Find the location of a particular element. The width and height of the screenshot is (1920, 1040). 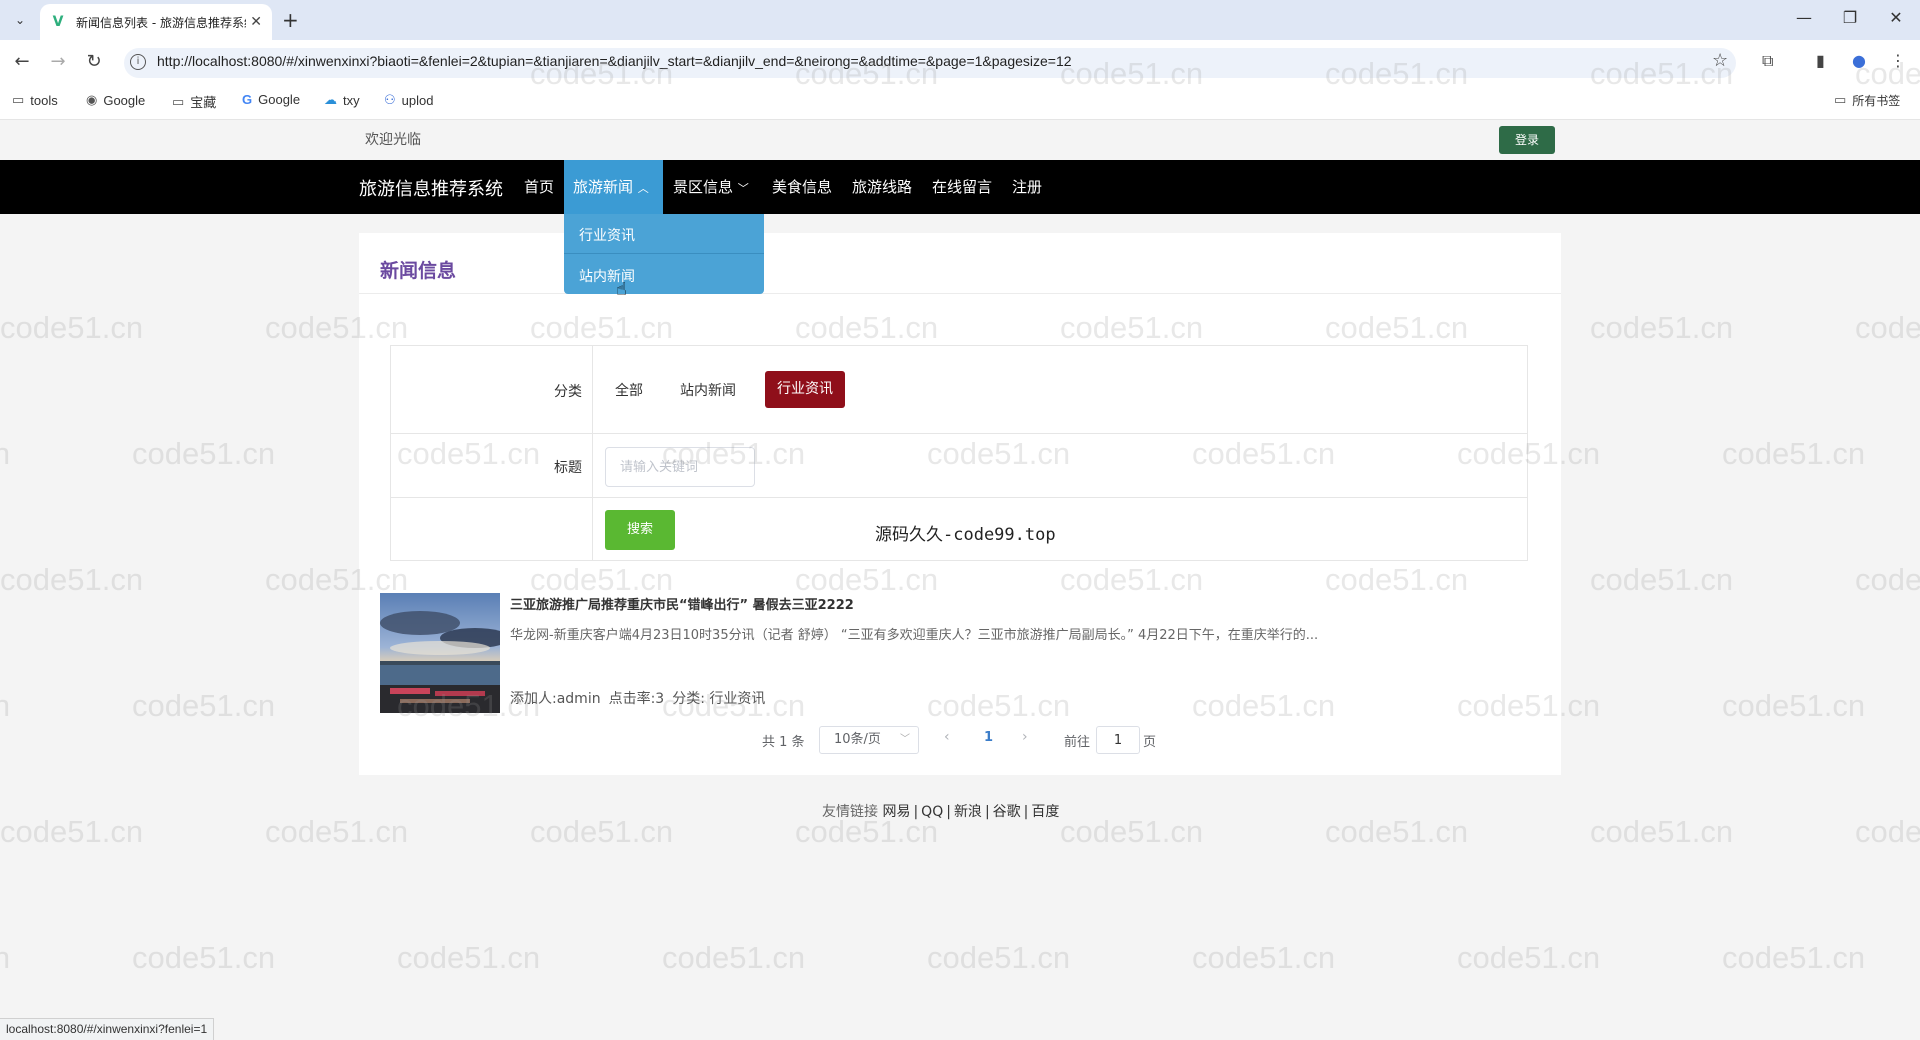

page-size-value: 10条/页 is located at coordinates (857, 739).